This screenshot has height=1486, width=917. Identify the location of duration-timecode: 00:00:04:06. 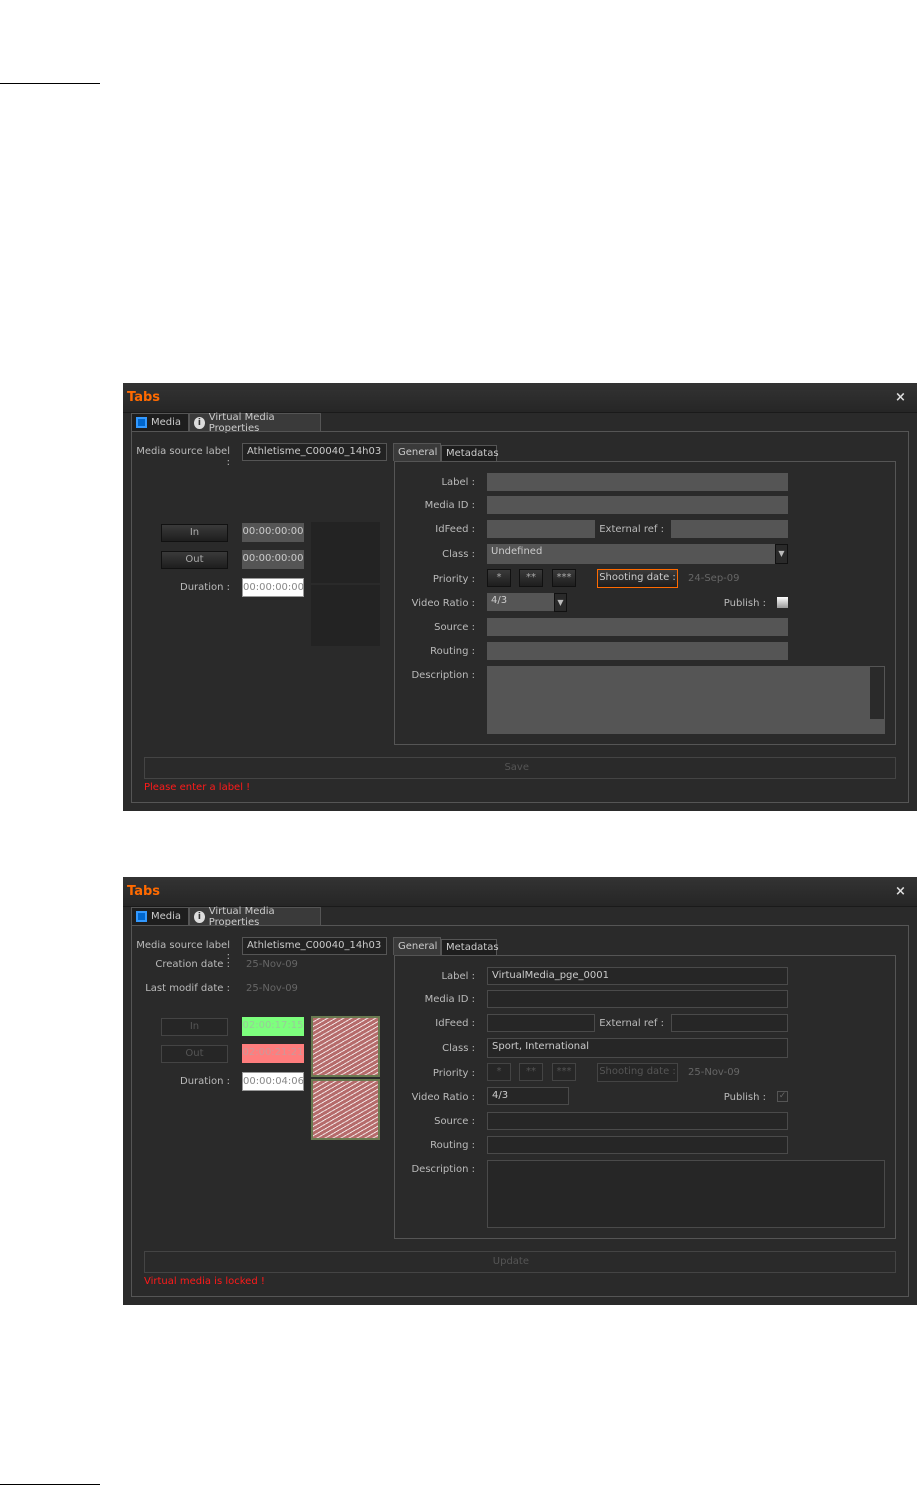
(273, 1081).